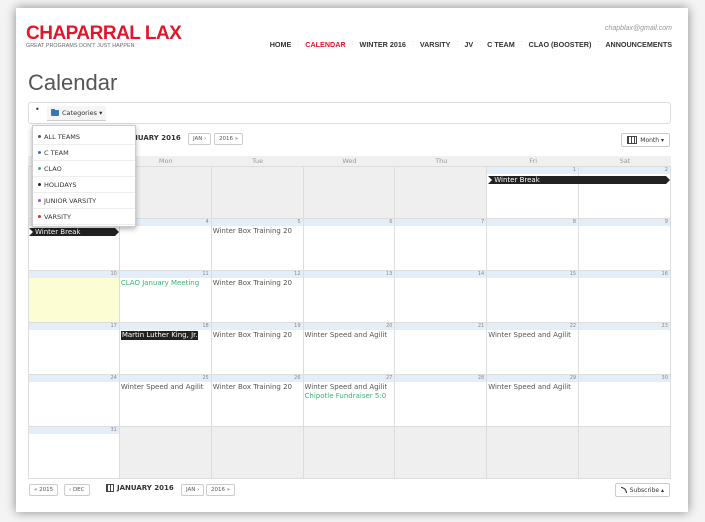  Describe the element at coordinates (84, 185) in the screenshot. I see `category-item: HOLIDAYS` at that location.